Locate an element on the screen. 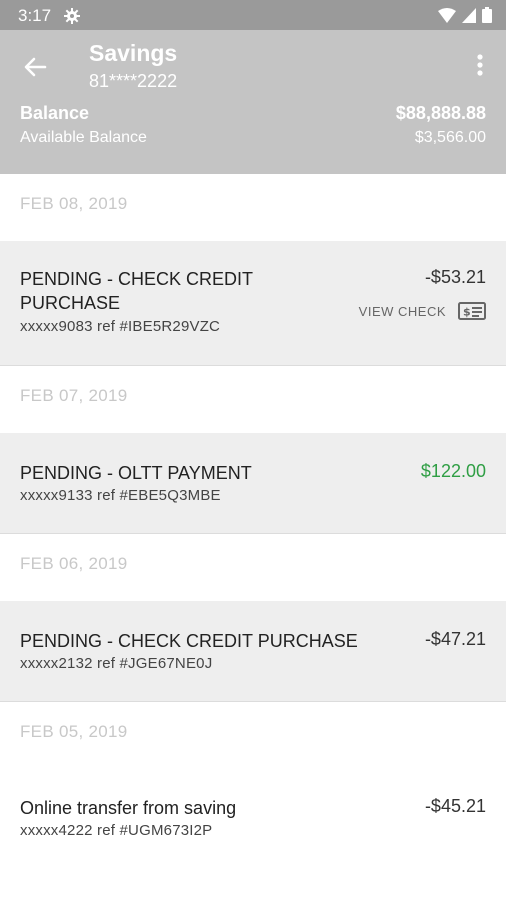 The width and height of the screenshot is (506, 900). check-image-icon: $ is located at coordinates (472, 311).